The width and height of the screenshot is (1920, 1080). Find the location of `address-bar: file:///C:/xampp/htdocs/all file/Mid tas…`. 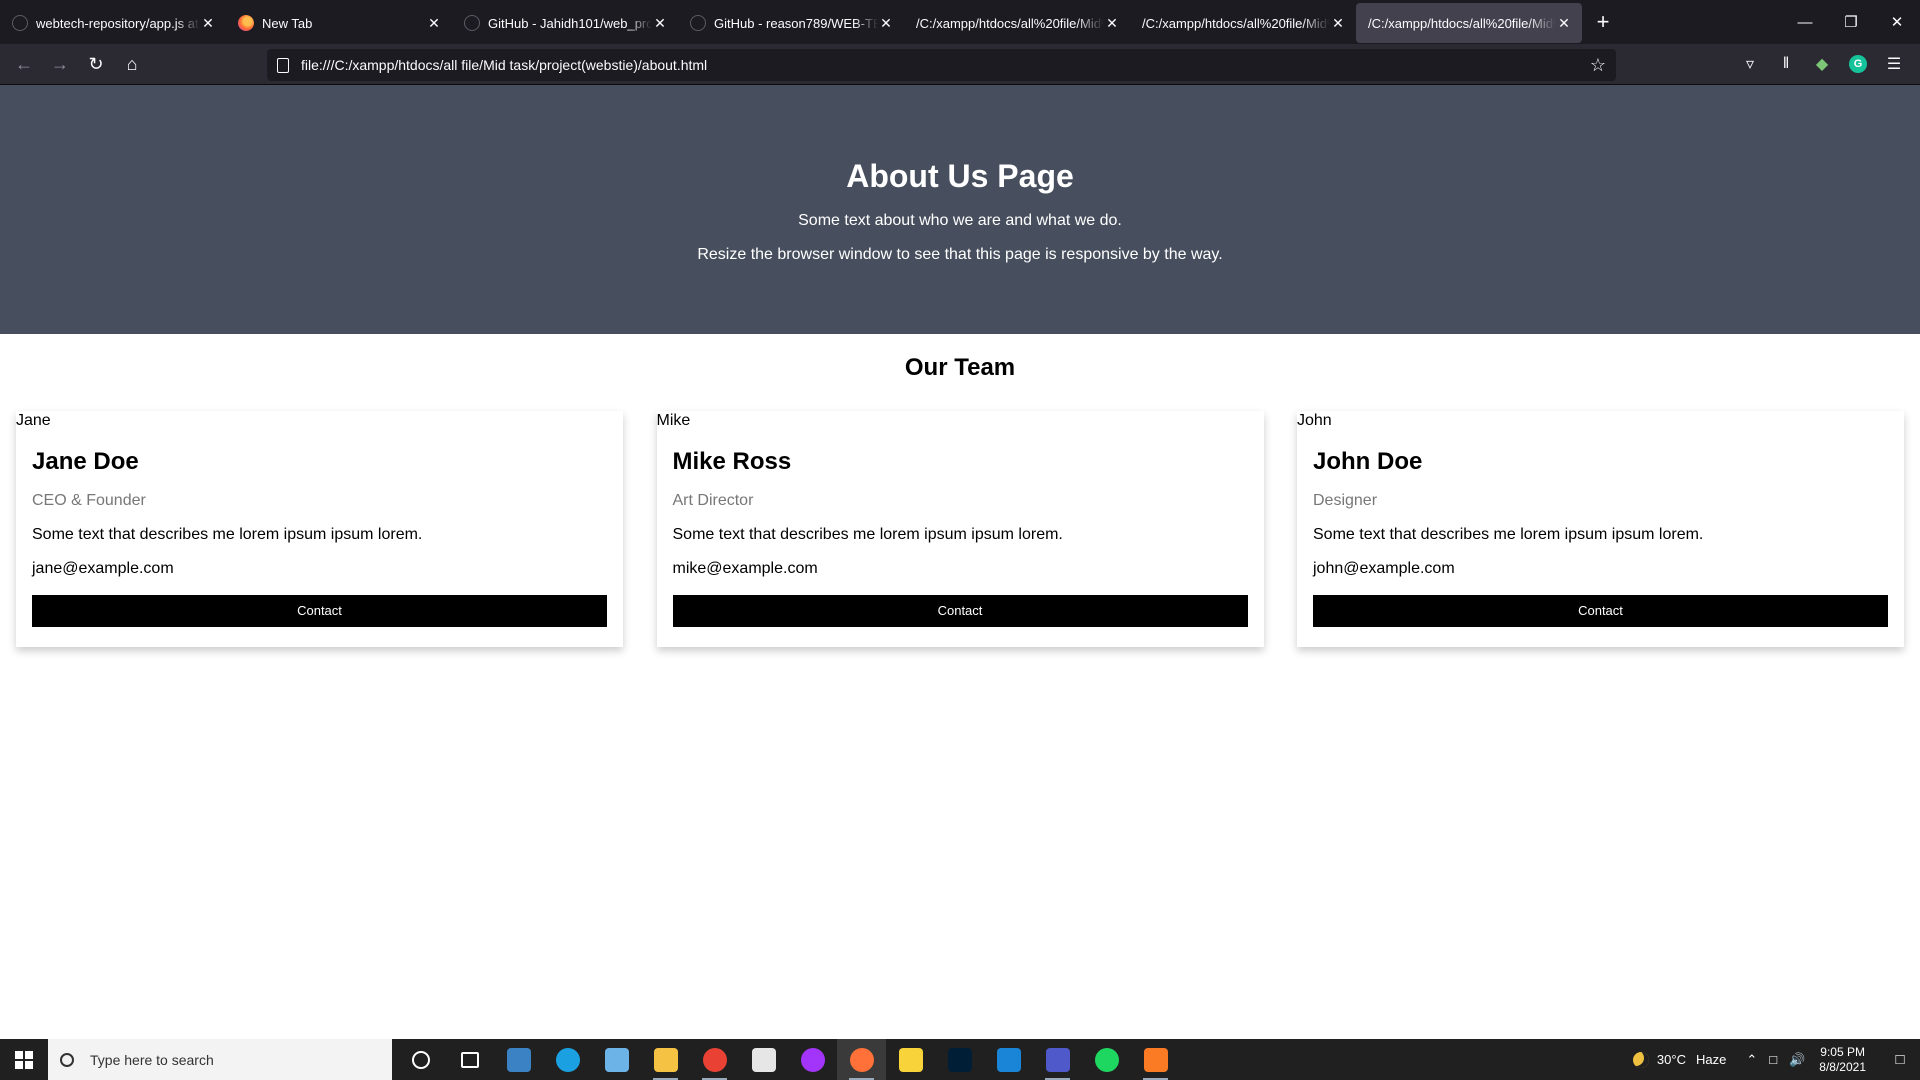

address-bar: file:///C:/xampp/htdocs/all file/Mid tas… is located at coordinates (941, 65).